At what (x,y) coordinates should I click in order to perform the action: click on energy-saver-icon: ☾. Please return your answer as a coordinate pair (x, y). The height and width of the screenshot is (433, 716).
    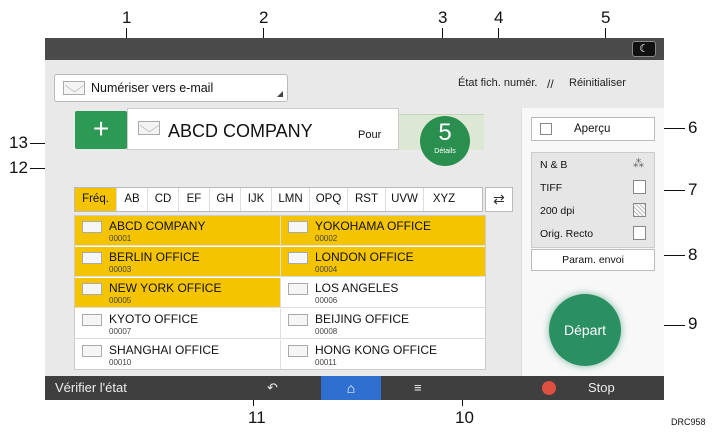
    Looking at the image, I should click on (644, 49).